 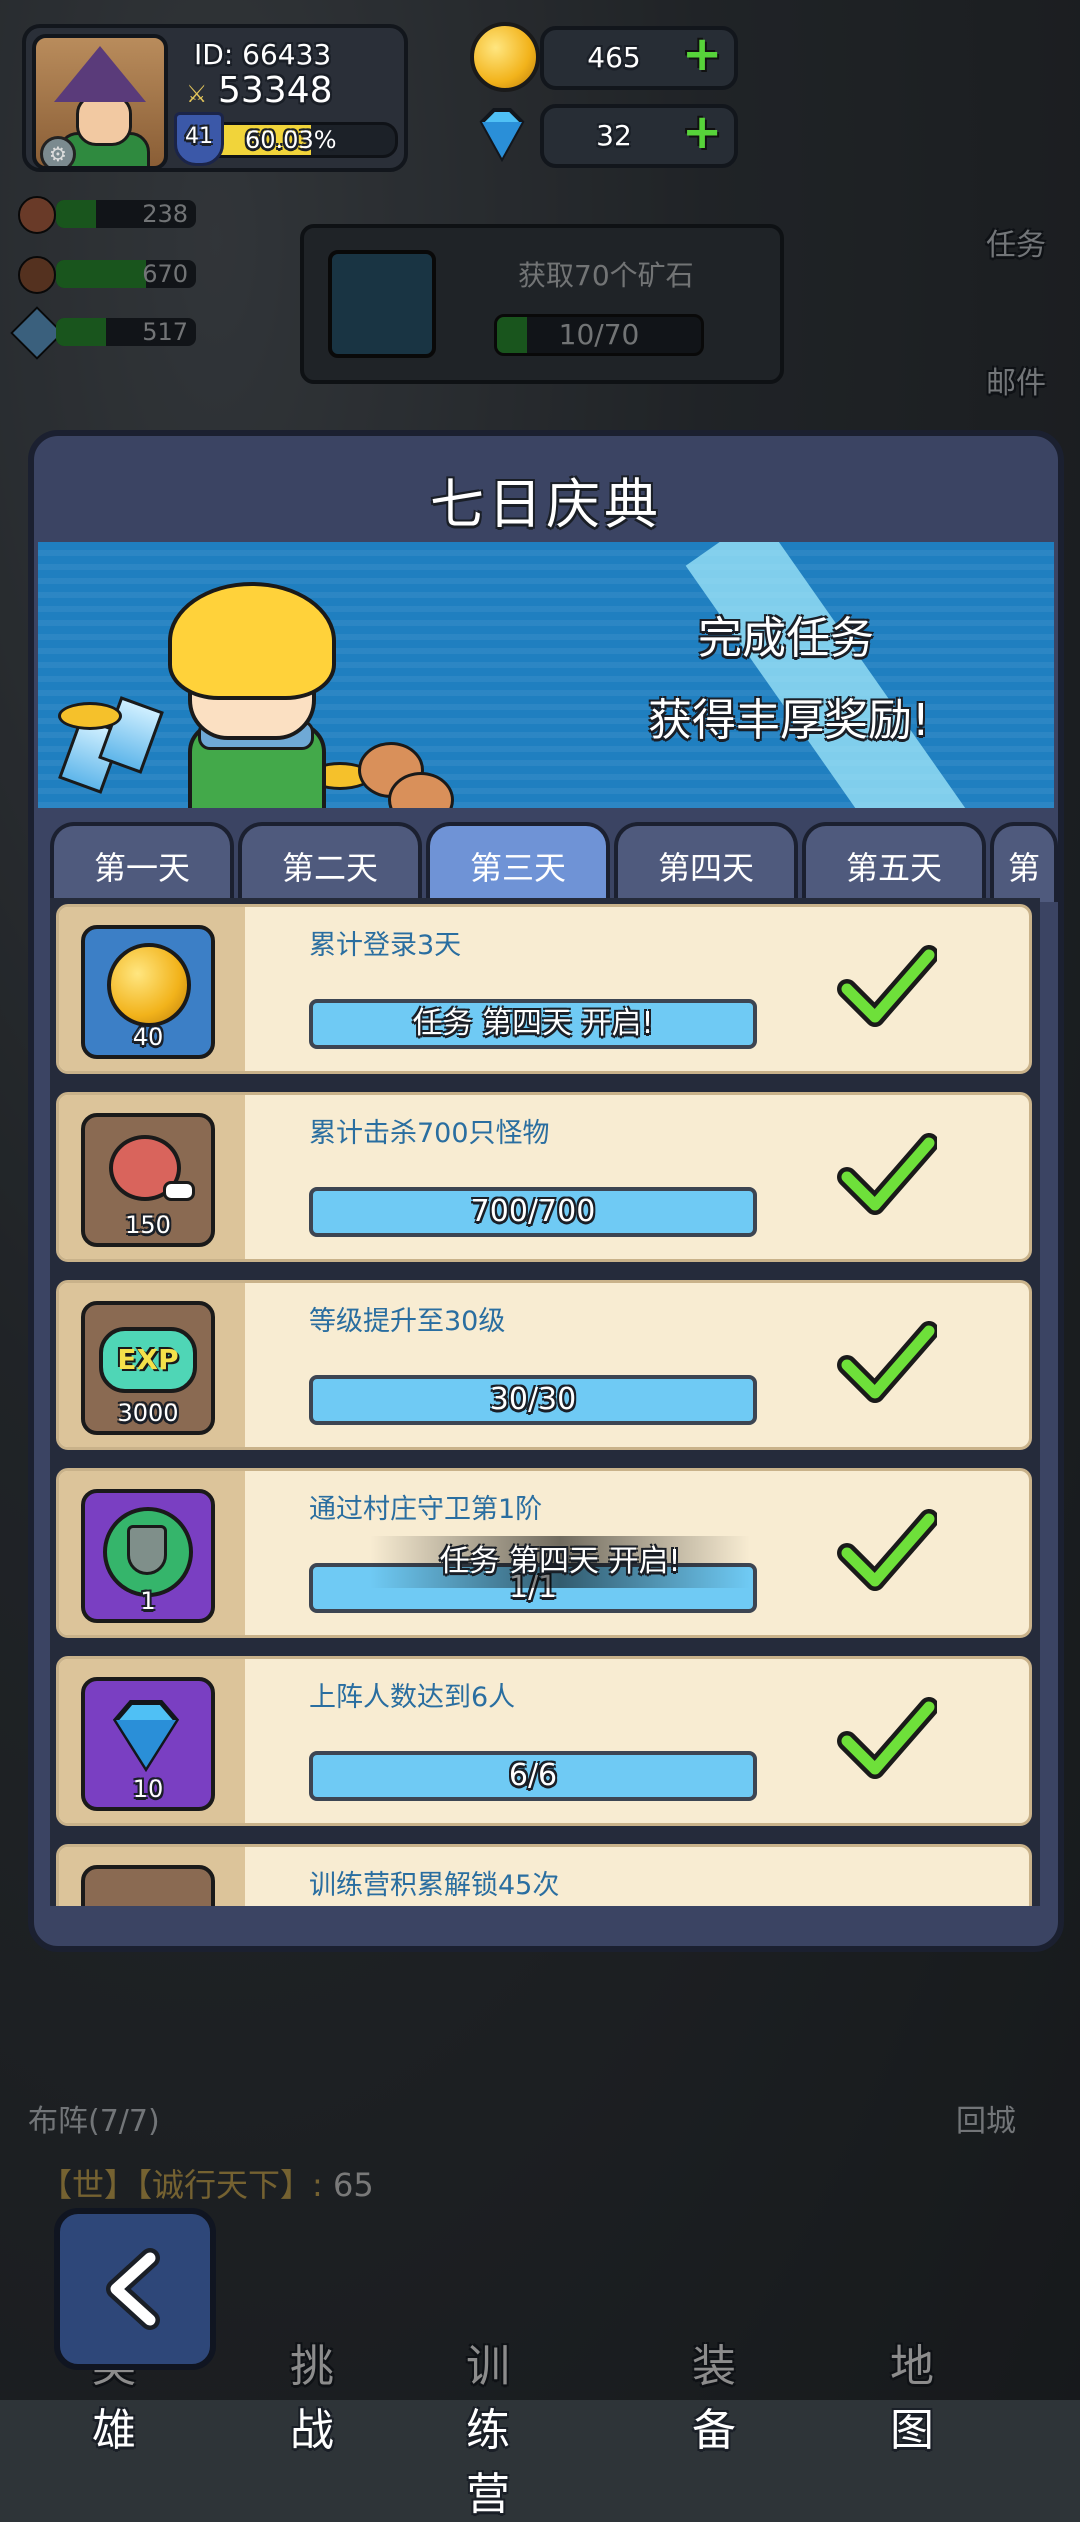 I want to click on settings-gear-icon: ⚙, so click(x=58, y=151).